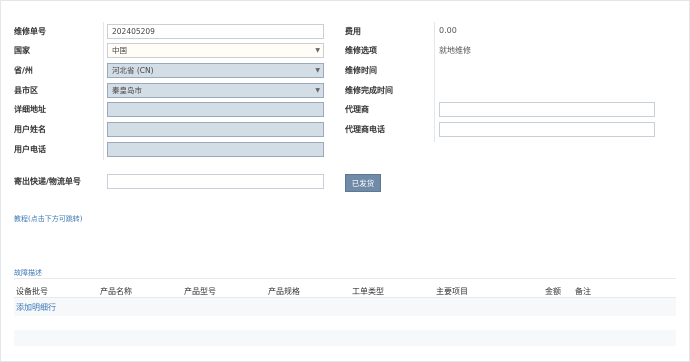 This screenshot has height=362, width=690. Describe the element at coordinates (200, 291) in the screenshot. I see `col-product-model: 产品型号` at that location.